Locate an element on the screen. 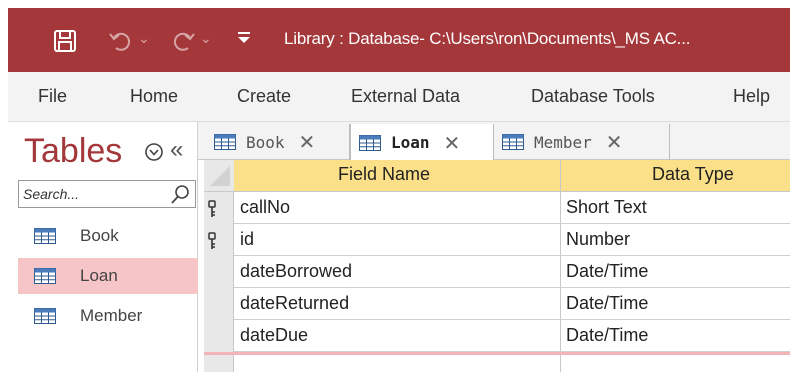 The width and height of the screenshot is (790, 372). nav-item-book: Book is located at coordinates (109, 236).